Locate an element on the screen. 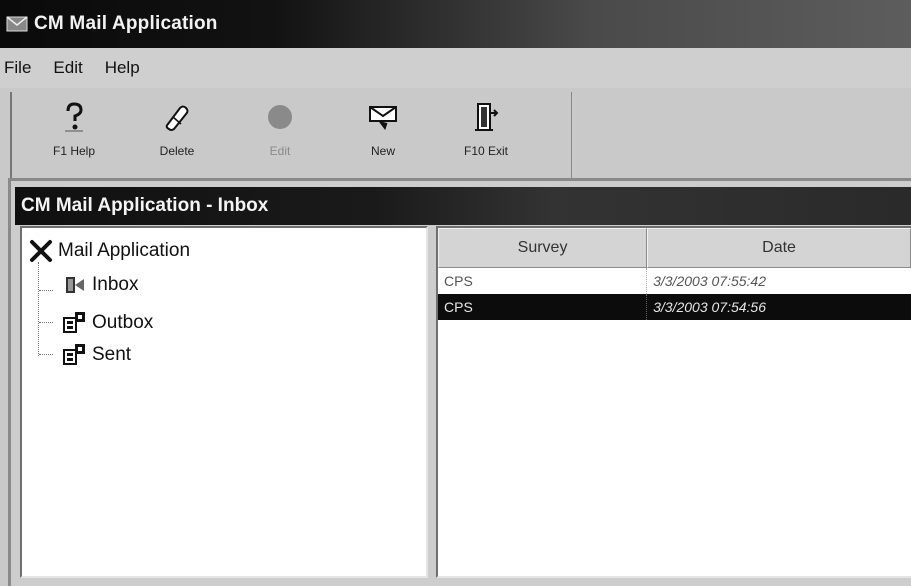 Image resolution: width=911 pixels, height=586 pixels. help-button: F1 Help is located at coordinates (74, 135).